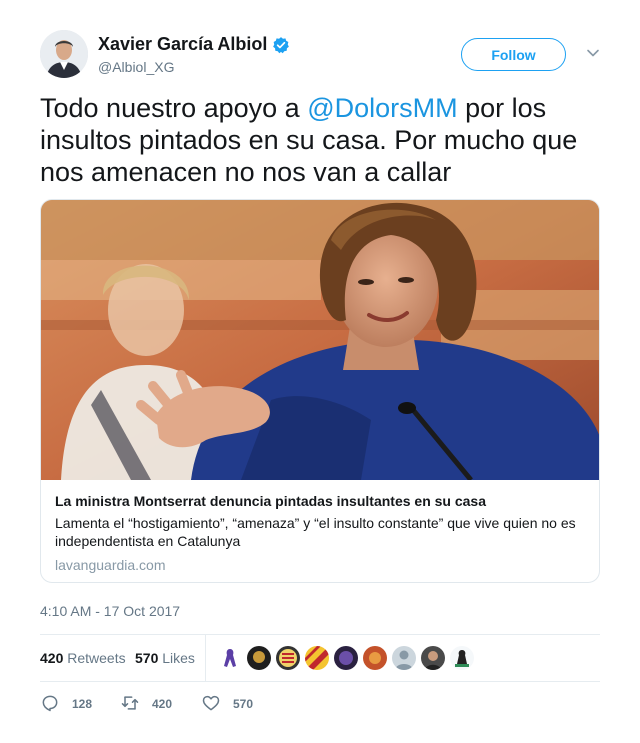 This screenshot has height=743, width=640. I want to click on likes-stat: 570 Likes, so click(165, 658).